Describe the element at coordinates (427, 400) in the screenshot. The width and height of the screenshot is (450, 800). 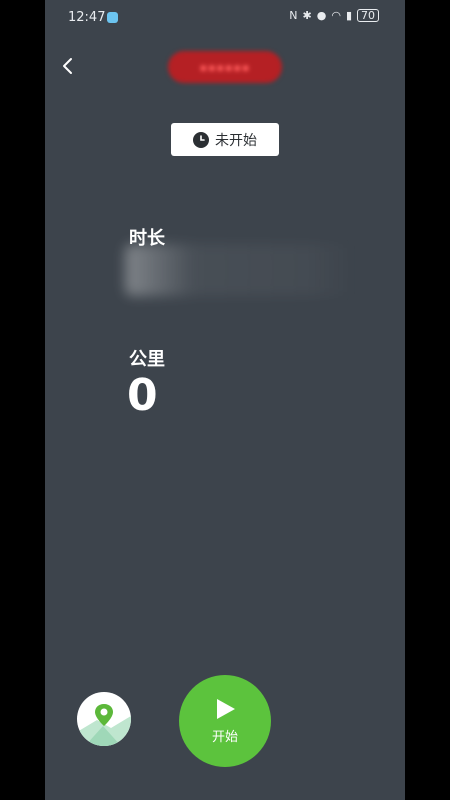
I see `right-letterbox` at that location.